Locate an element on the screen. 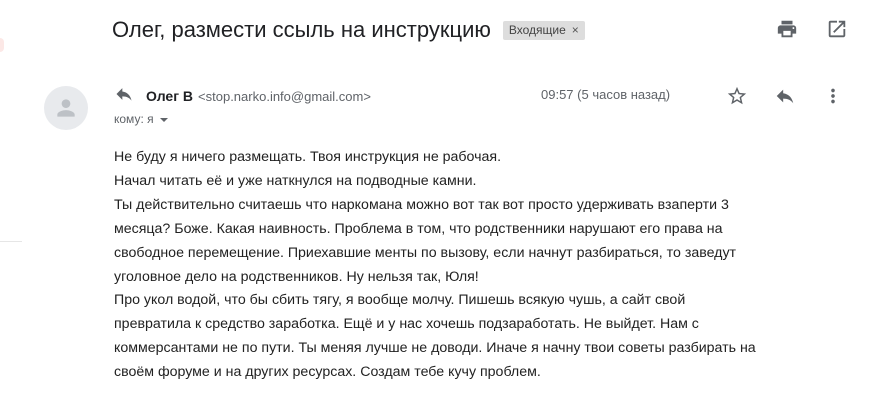 The height and width of the screenshot is (403, 873). star-icon is located at coordinates (737, 96).